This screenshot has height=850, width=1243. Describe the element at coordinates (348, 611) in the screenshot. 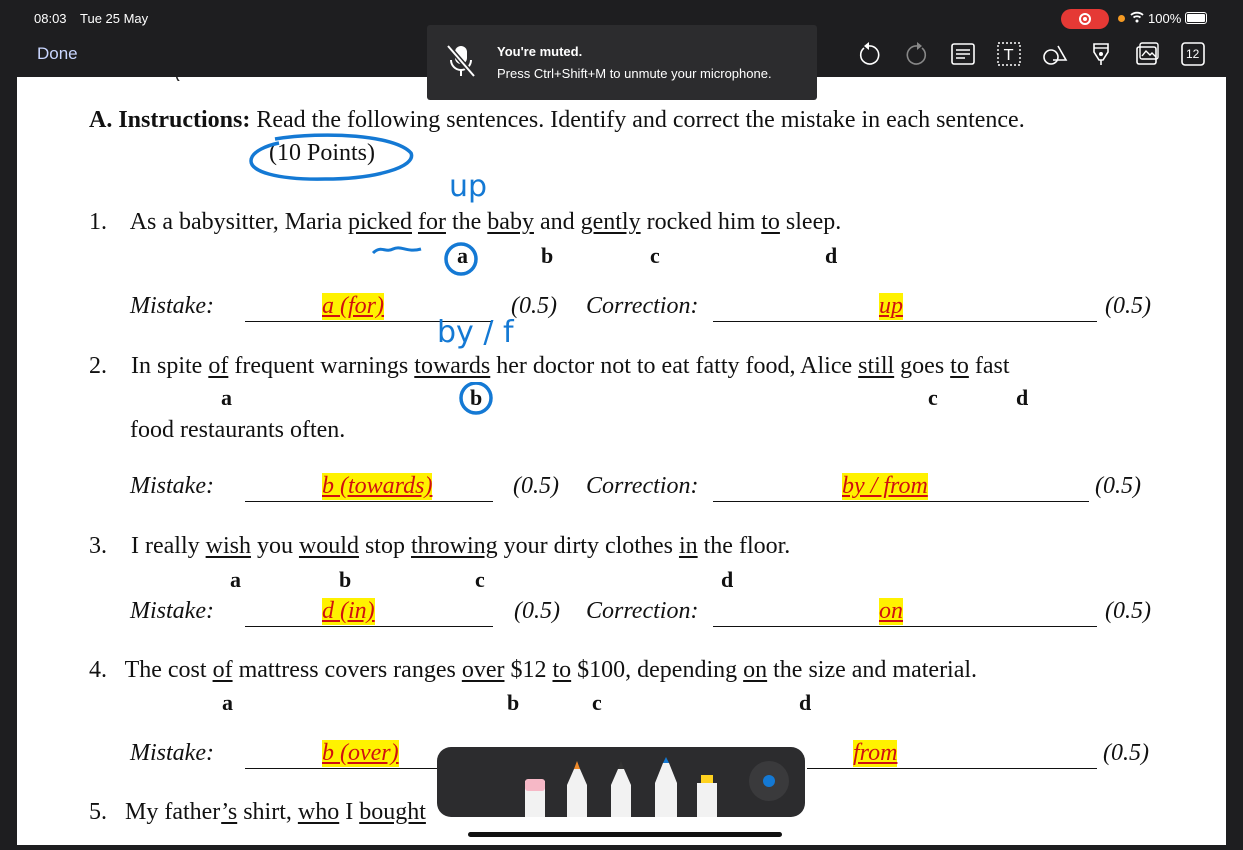

I see `mistake-answer: d (in)` at that location.